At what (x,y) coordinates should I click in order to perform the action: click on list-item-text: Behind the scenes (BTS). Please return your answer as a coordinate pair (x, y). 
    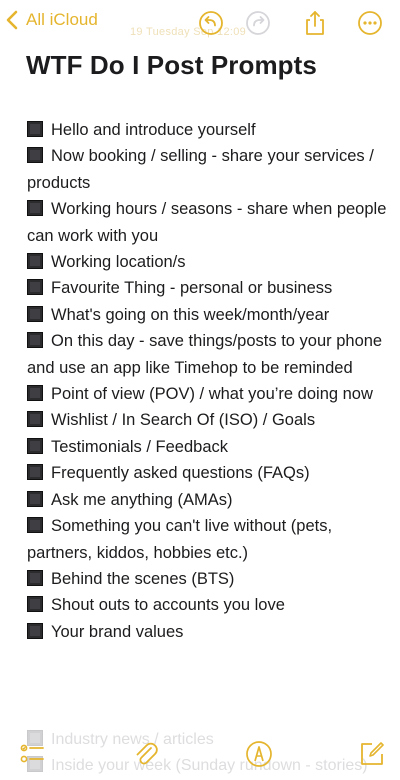
    Looking at the image, I should click on (143, 578).